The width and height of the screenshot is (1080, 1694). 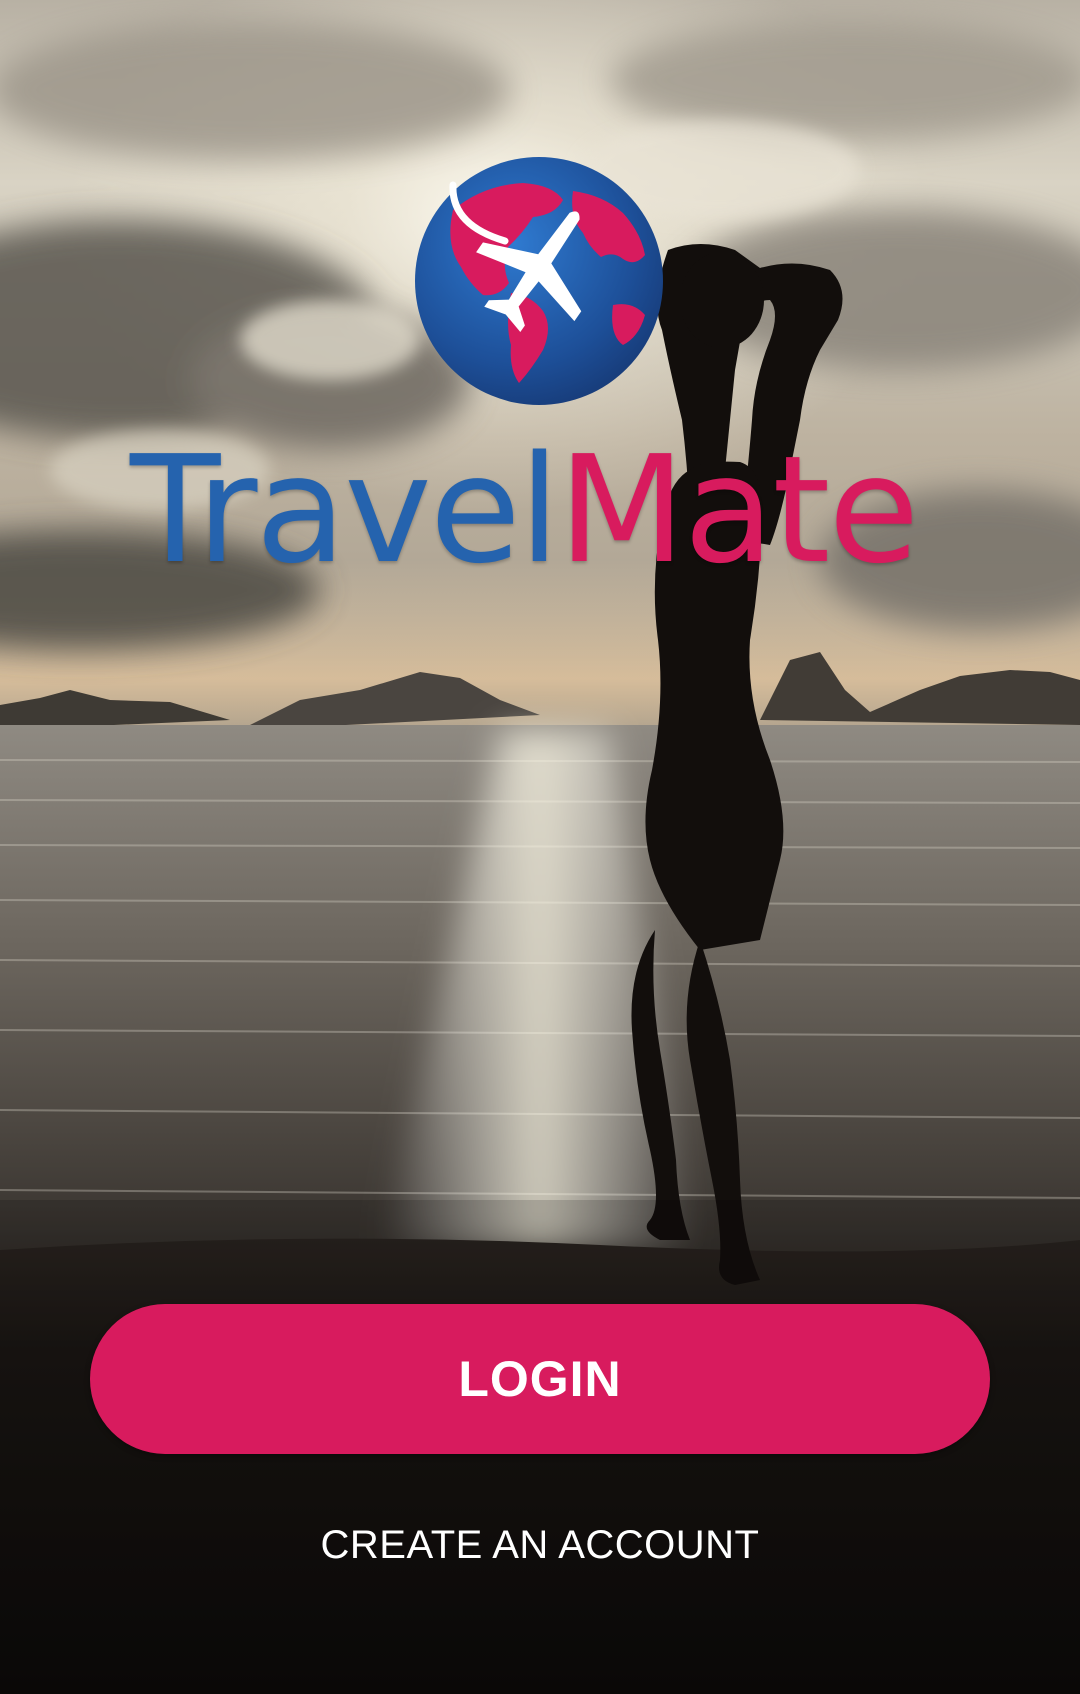 What do you see at coordinates (539, 281) in the screenshot?
I see `globe-with-airplane-icon` at bounding box center [539, 281].